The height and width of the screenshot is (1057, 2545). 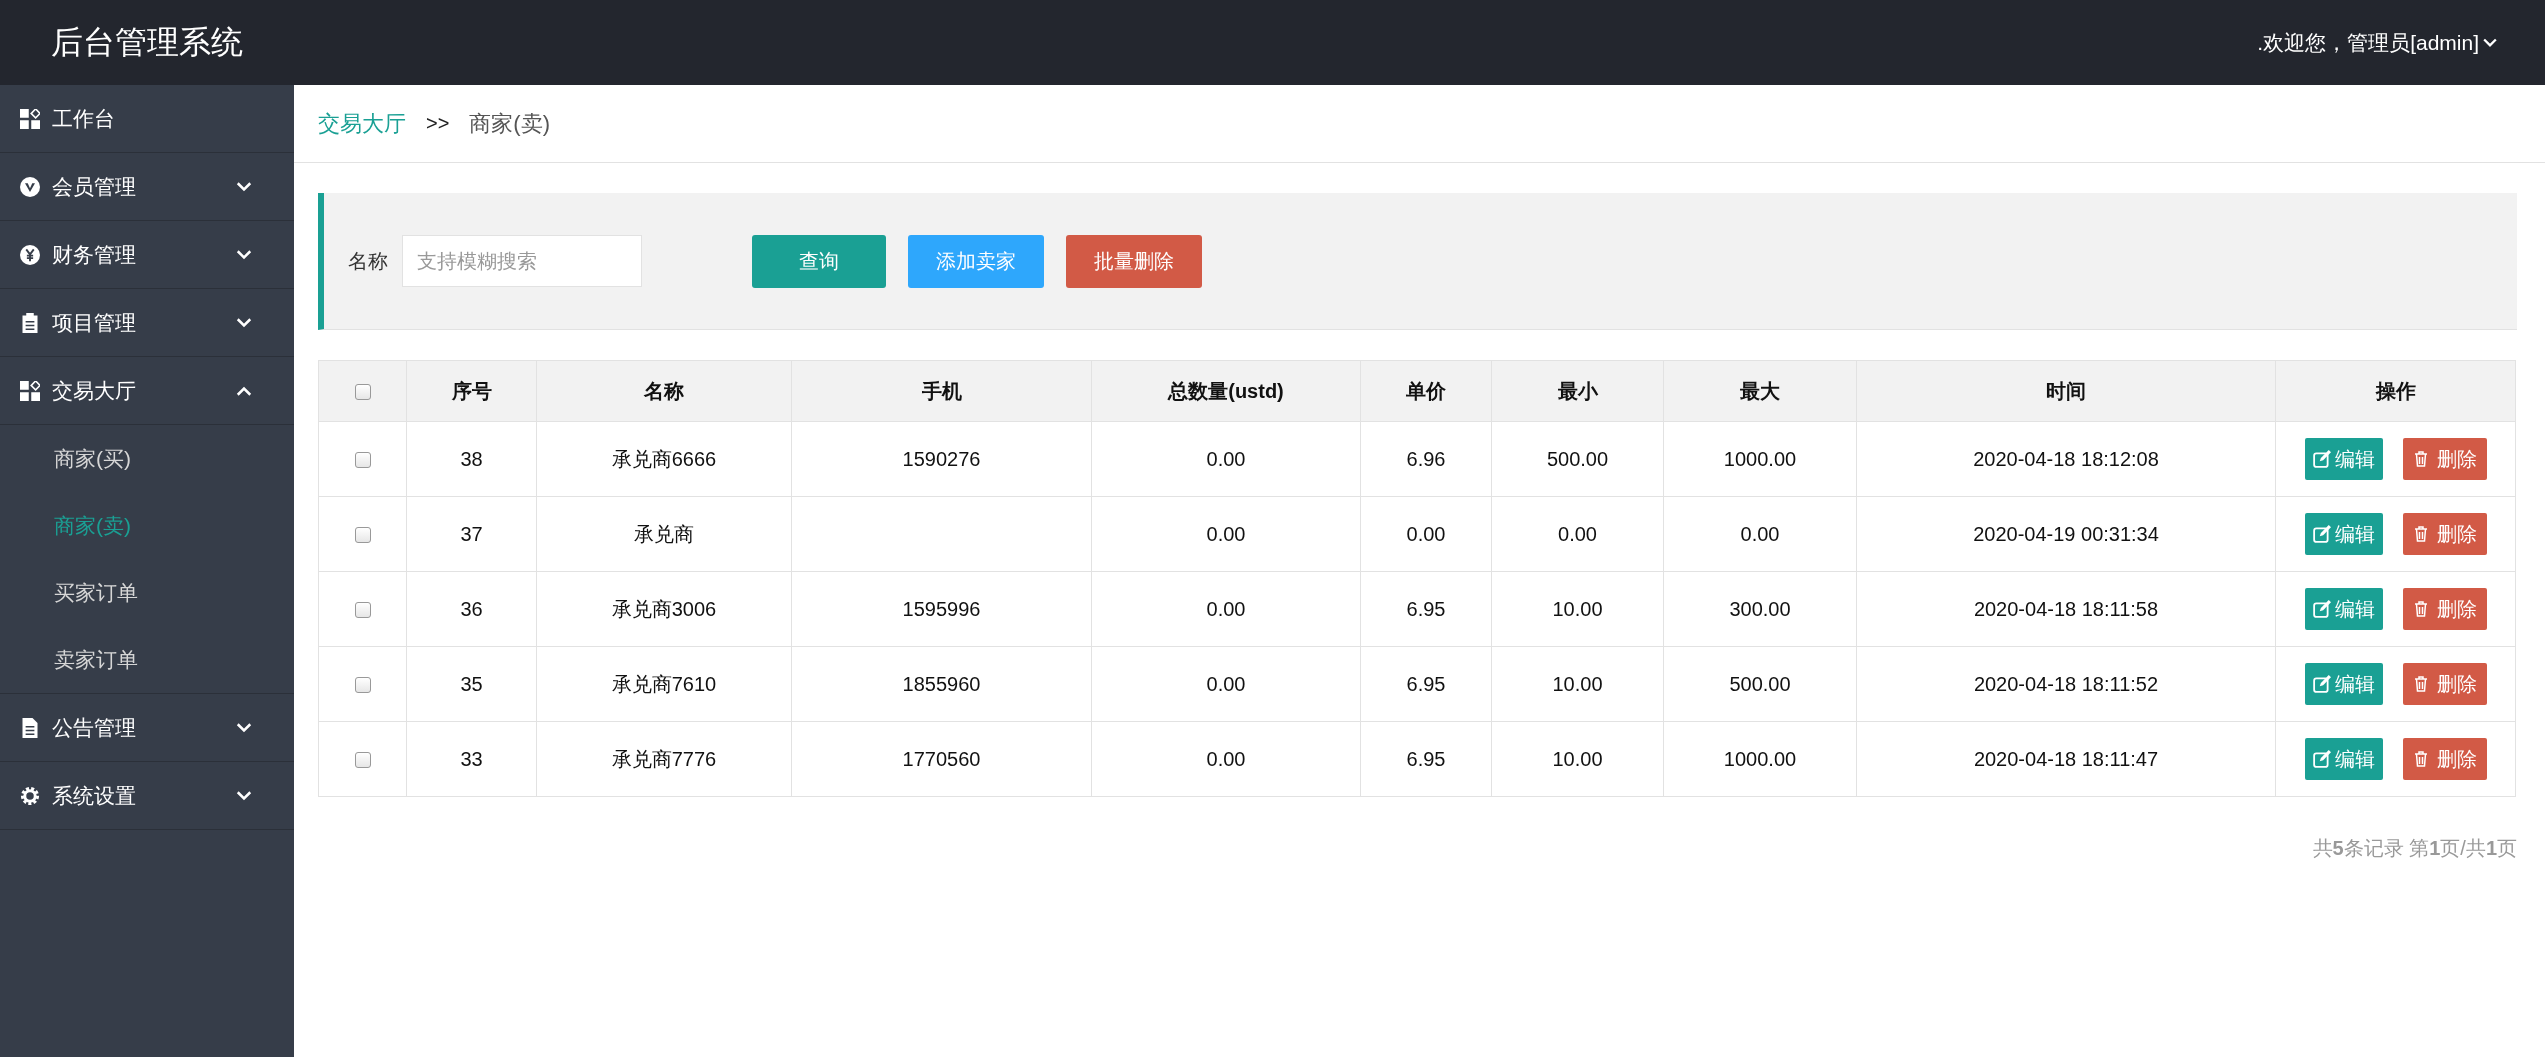 What do you see at coordinates (30, 186) in the screenshot?
I see `v-circle-icon` at bounding box center [30, 186].